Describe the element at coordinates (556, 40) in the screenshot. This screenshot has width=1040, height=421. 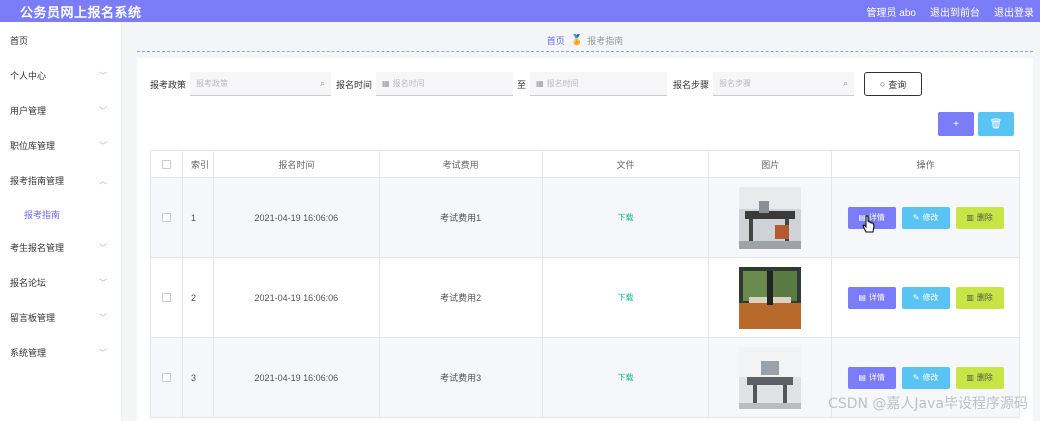
I see `breadcrumb-home: 首页` at that location.